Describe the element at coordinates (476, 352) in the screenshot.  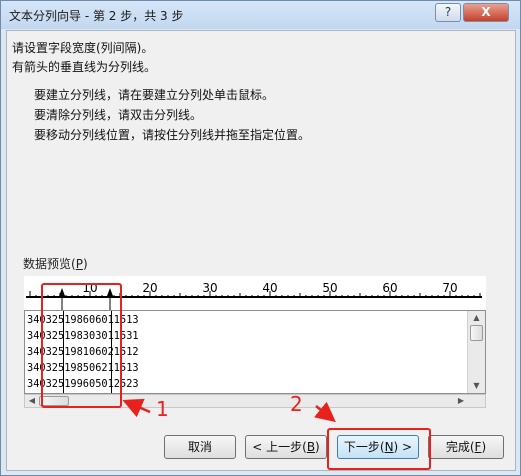
I see `vertical-scrollbar: ▲ ▼` at that location.